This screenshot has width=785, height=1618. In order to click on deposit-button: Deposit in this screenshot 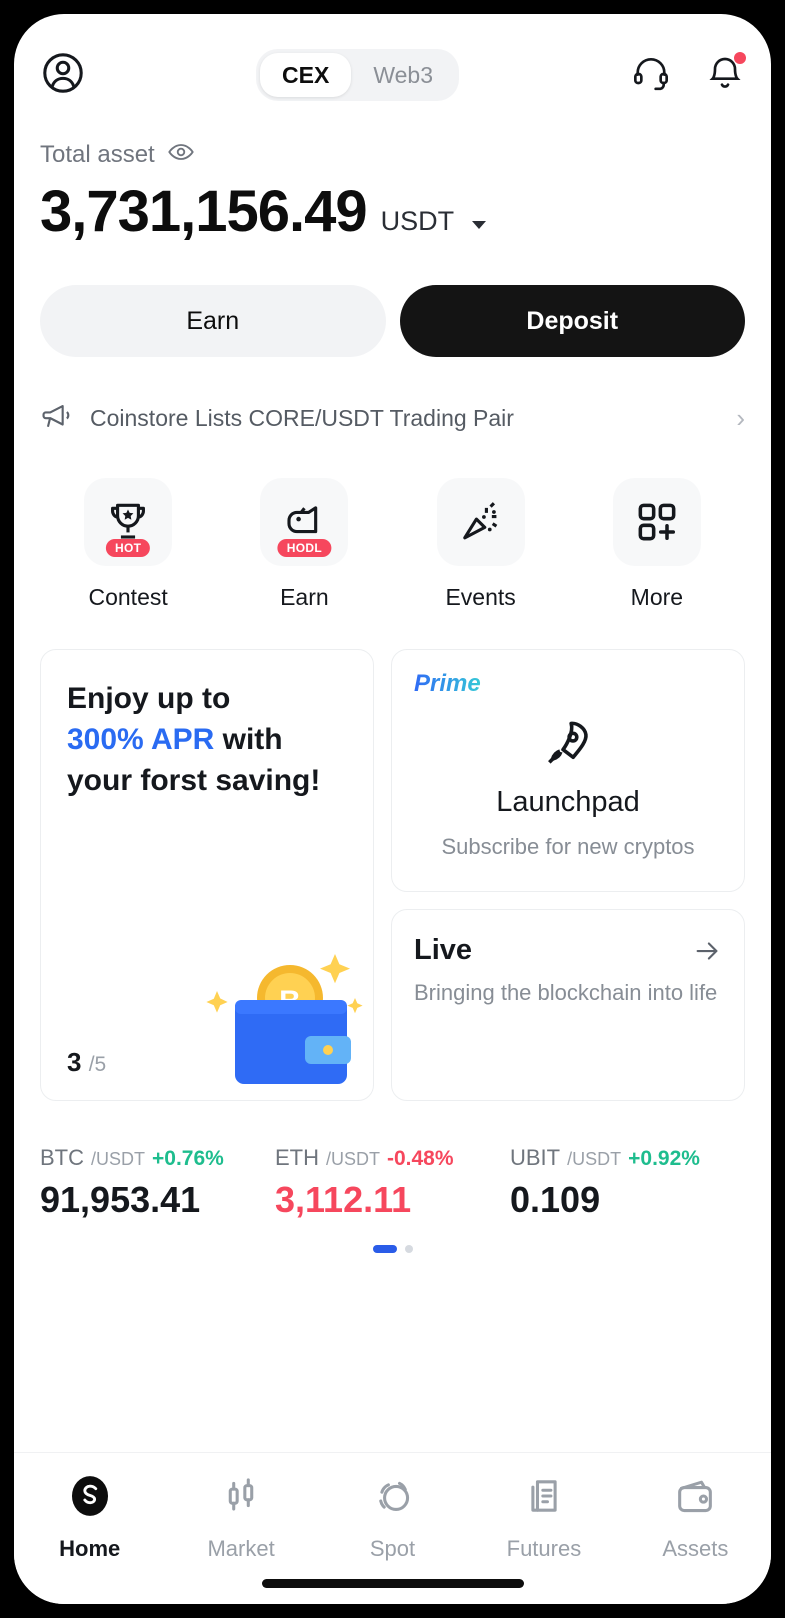, I will do `click(572, 321)`.